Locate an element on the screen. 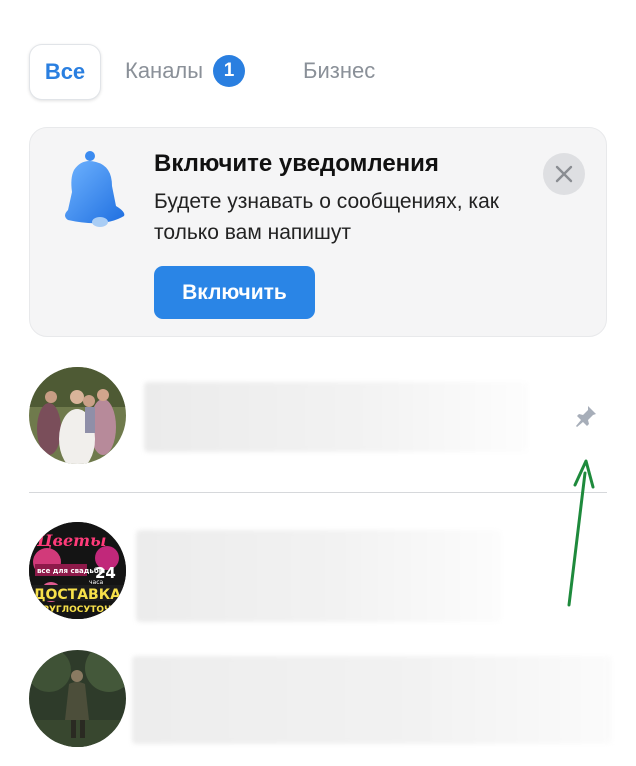 The width and height of the screenshot is (636, 766). pin-icon is located at coordinates (586, 416).